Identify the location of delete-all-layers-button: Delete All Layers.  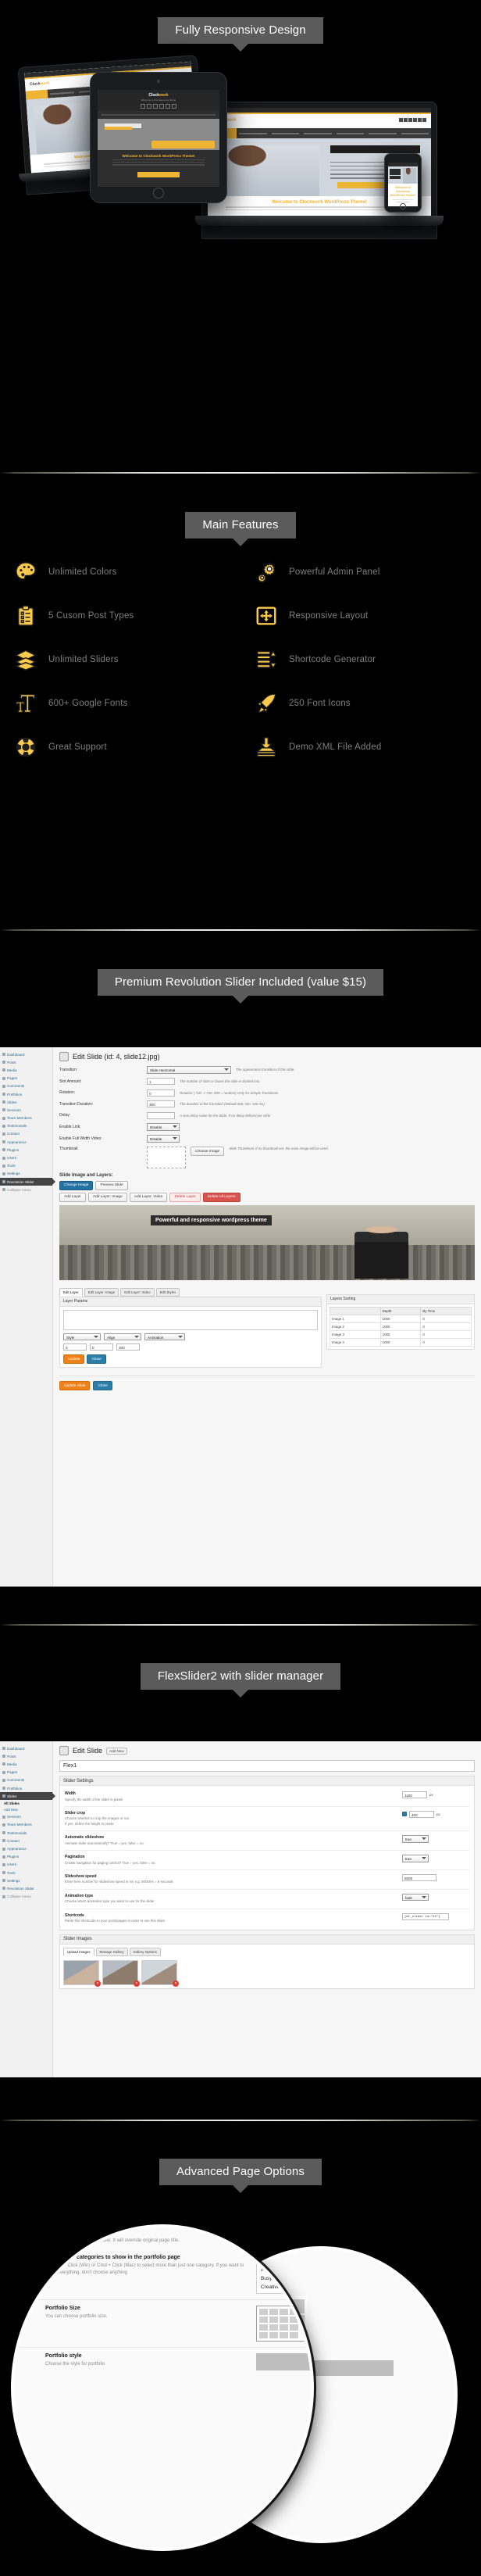
(222, 1197).